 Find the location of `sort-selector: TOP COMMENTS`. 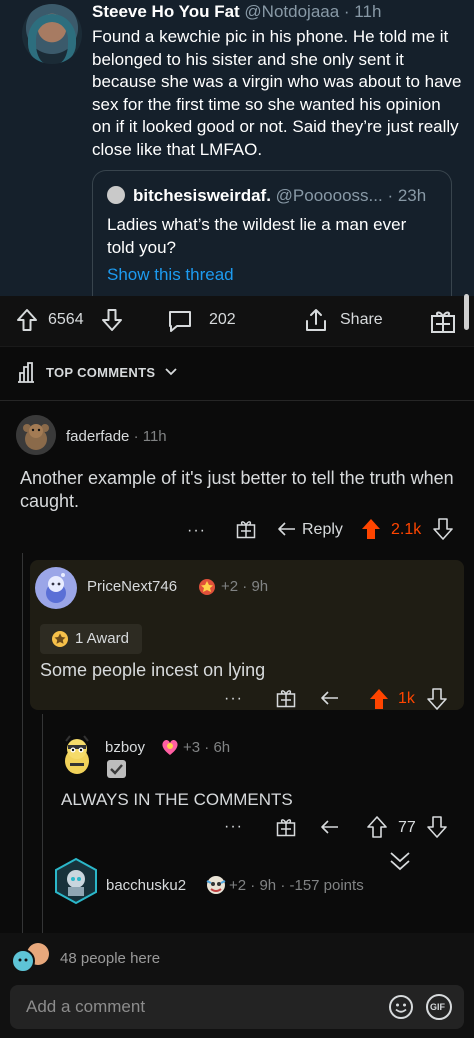

sort-selector: TOP COMMENTS is located at coordinates (100, 372).